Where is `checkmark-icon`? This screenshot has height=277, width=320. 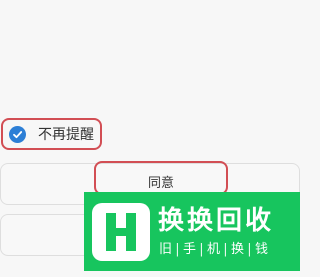 checkmark-icon is located at coordinates (17, 134).